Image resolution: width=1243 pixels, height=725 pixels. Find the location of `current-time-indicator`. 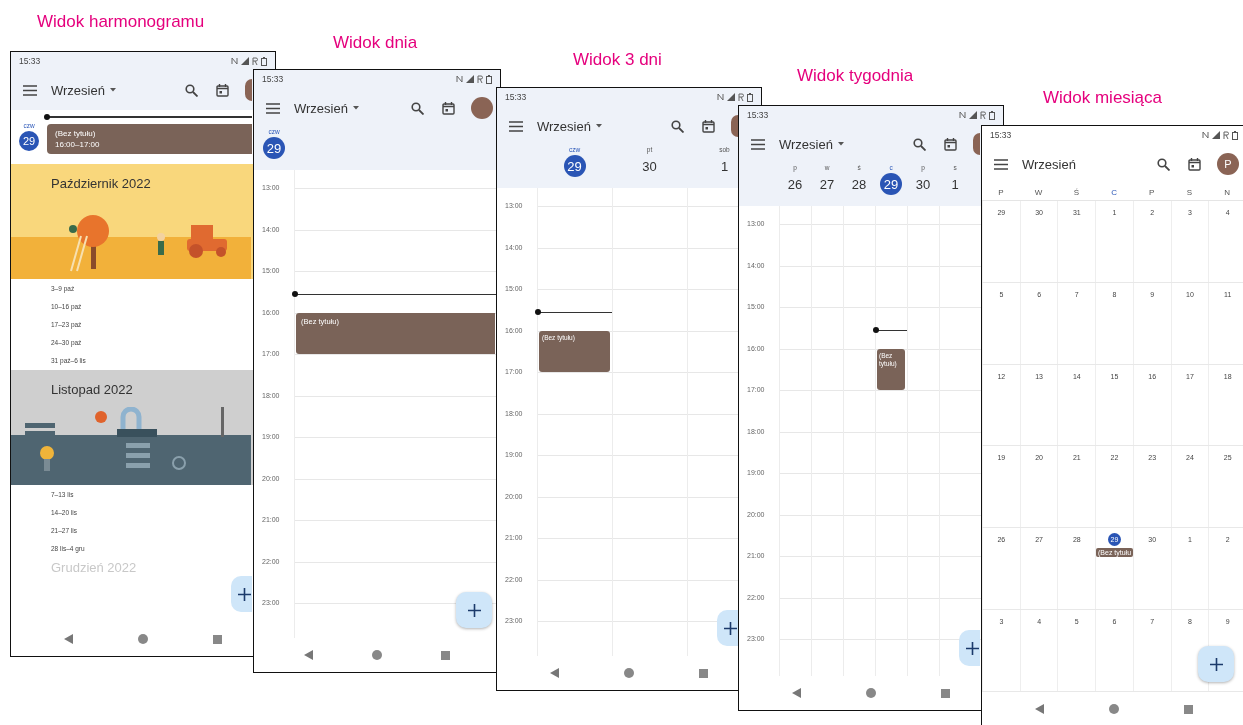

current-time-indicator is located at coordinates (891, 330).